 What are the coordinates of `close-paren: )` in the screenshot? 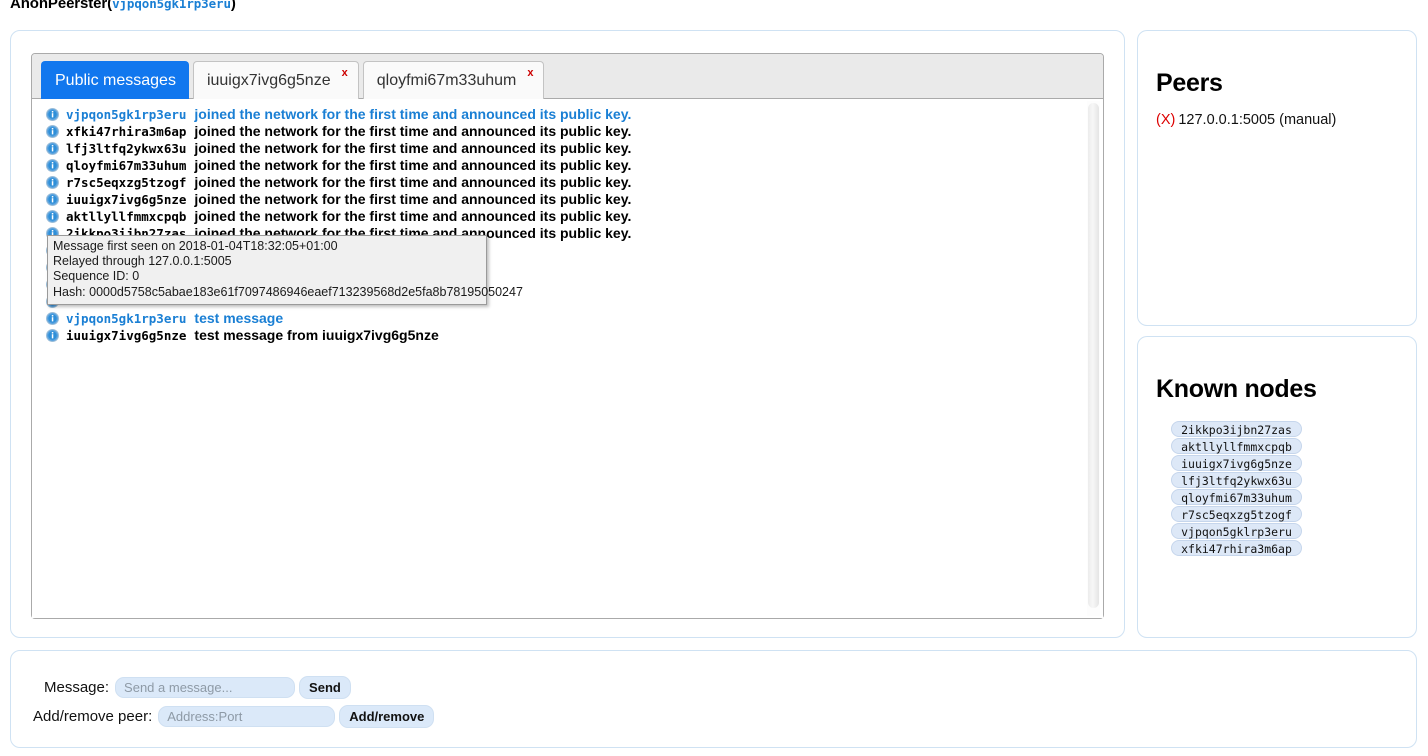 It's located at (233, 6).